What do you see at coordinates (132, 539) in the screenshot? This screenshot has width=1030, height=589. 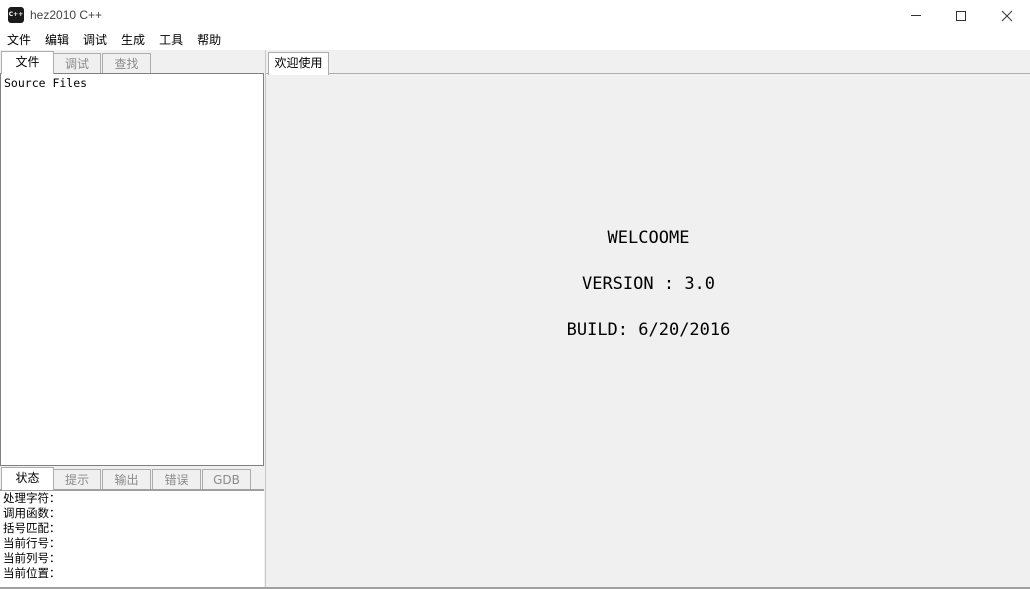 I see `status-panel: 处理字符： 调用函数： 括号匹配： 当前行号： 当前列号： 当前位置：` at bounding box center [132, 539].